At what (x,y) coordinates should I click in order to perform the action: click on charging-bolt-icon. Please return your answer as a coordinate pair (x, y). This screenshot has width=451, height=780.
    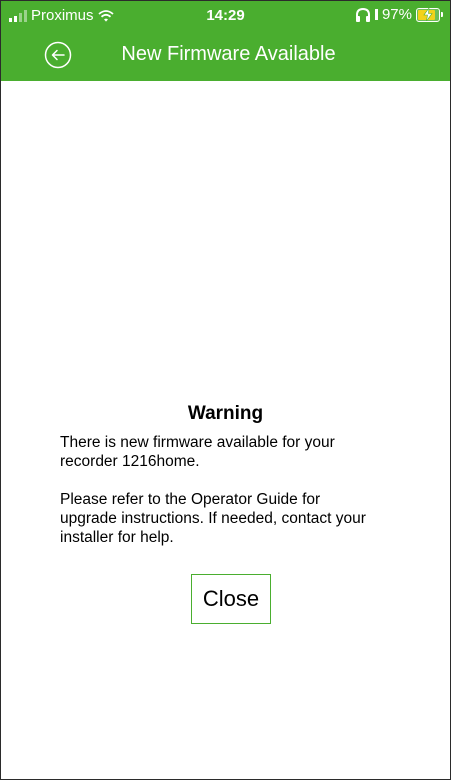
    Looking at the image, I should click on (428, 14).